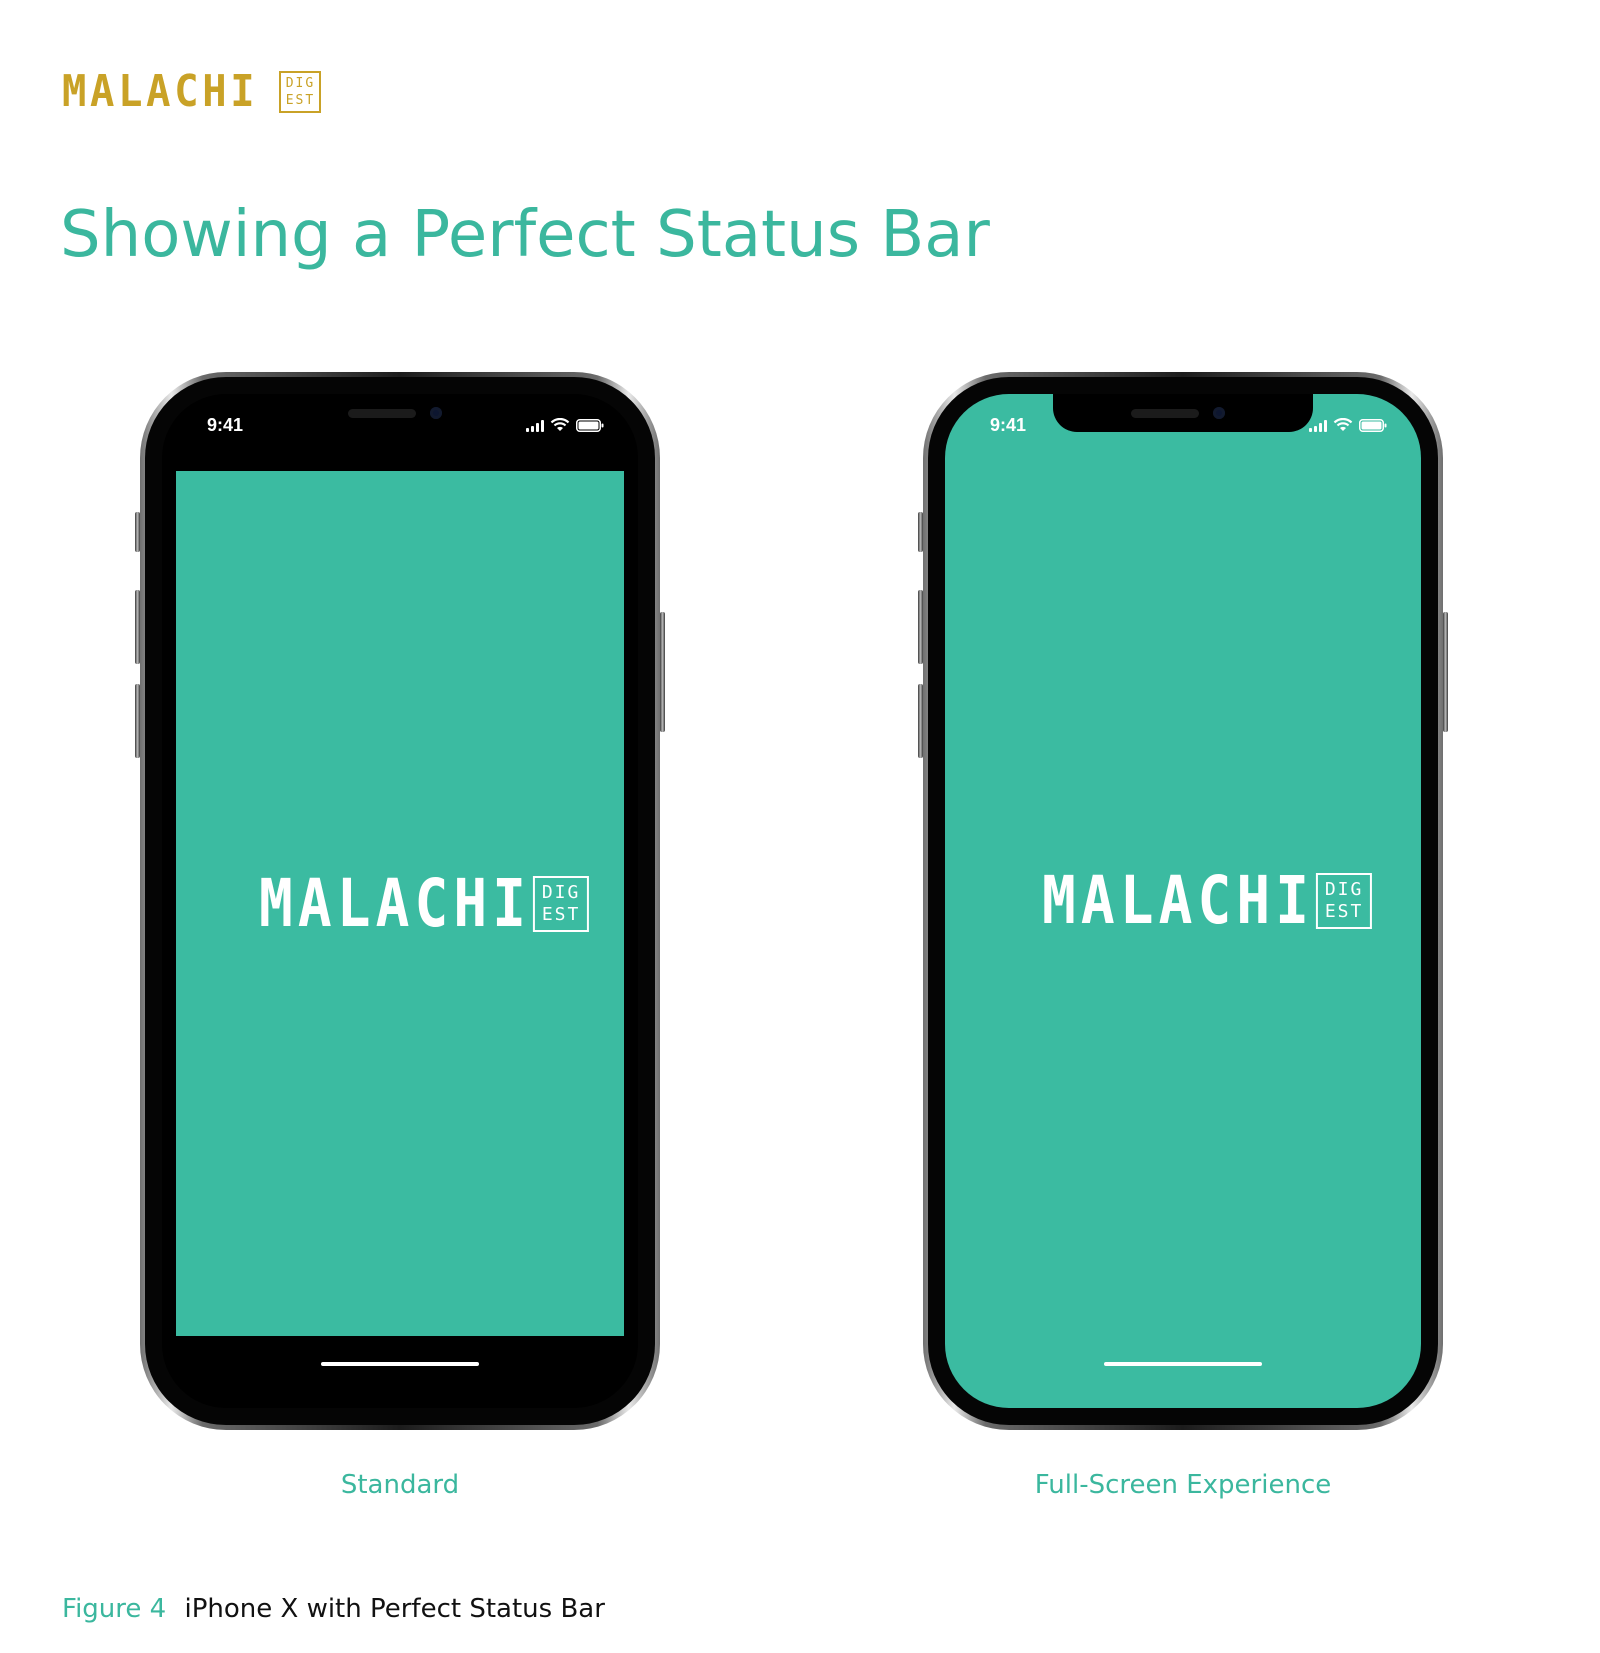 This screenshot has height=1653, width=1600. What do you see at coordinates (300, 100) in the screenshot?
I see `logo-badge-bottom: EST` at bounding box center [300, 100].